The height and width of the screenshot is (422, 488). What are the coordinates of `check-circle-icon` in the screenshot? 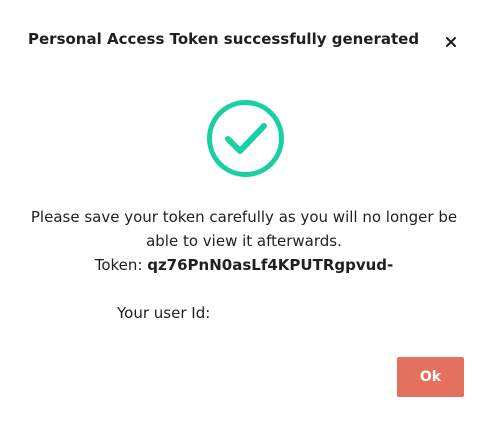 It's located at (245, 138).